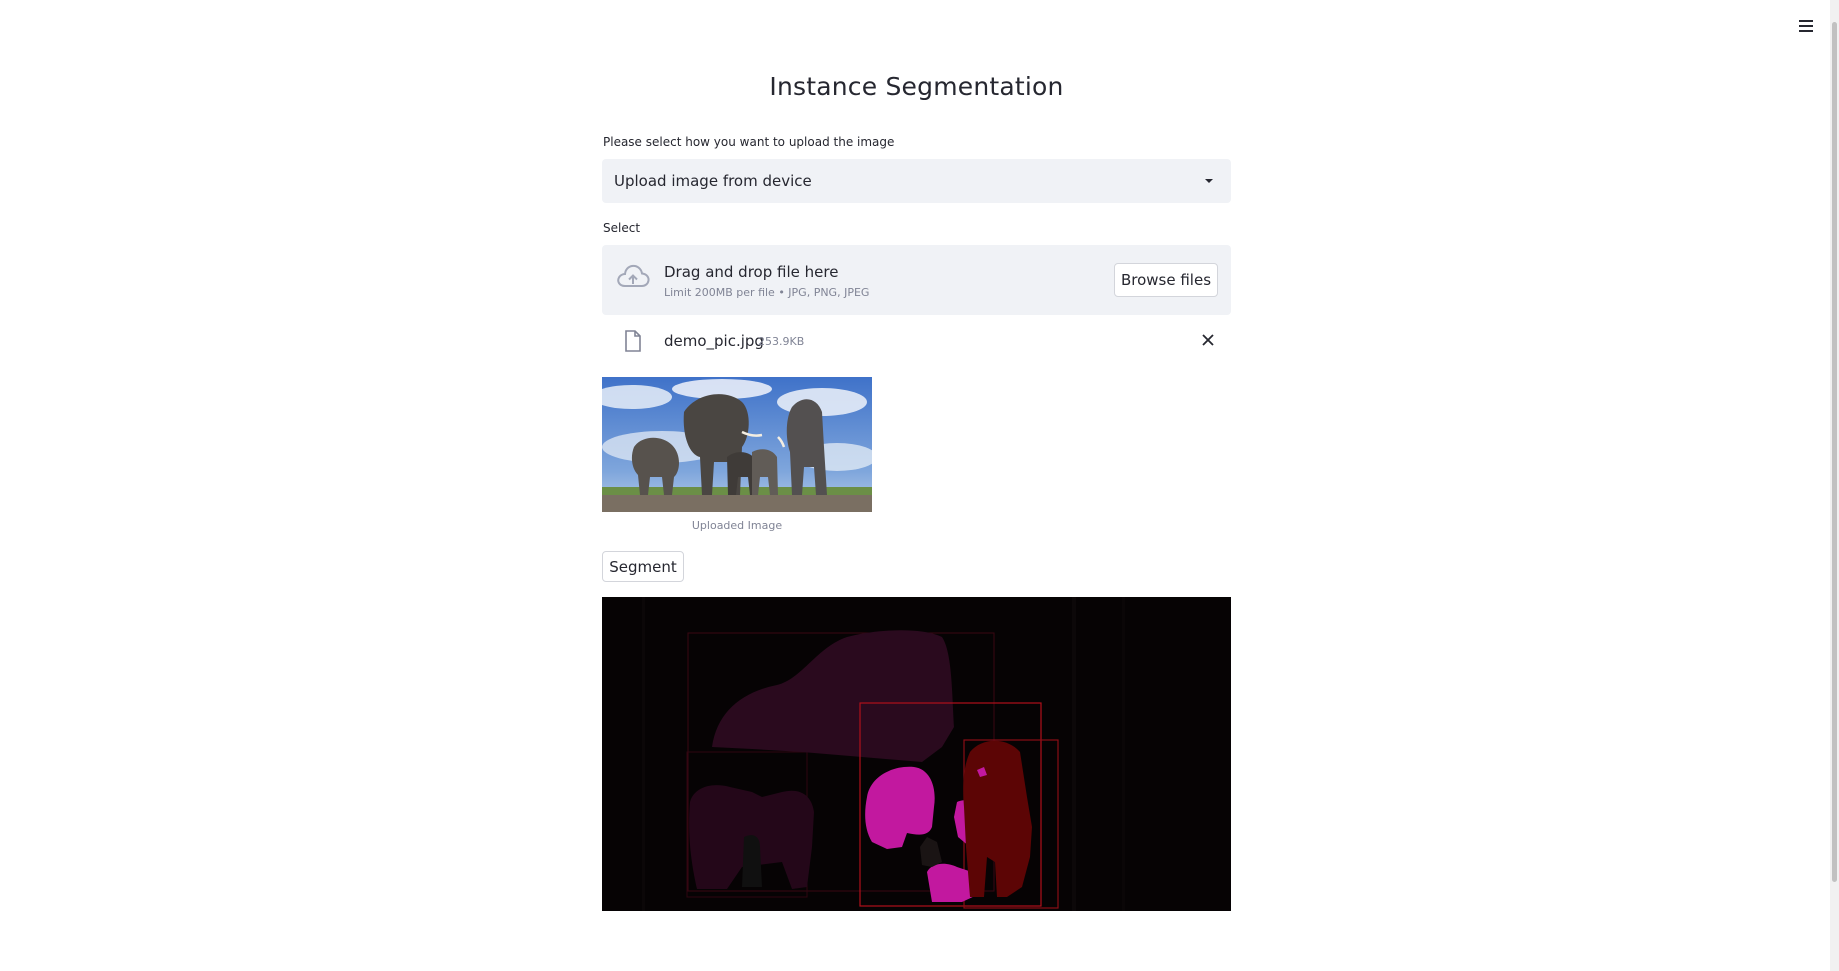 The width and height of the screenshot is (1839, 971). What do you see at coordinates (916, 342) in the screenshot?
I see `uploaded-file-row: demo_pic.jpg 253.9KB` at bounding box center [916, 342].